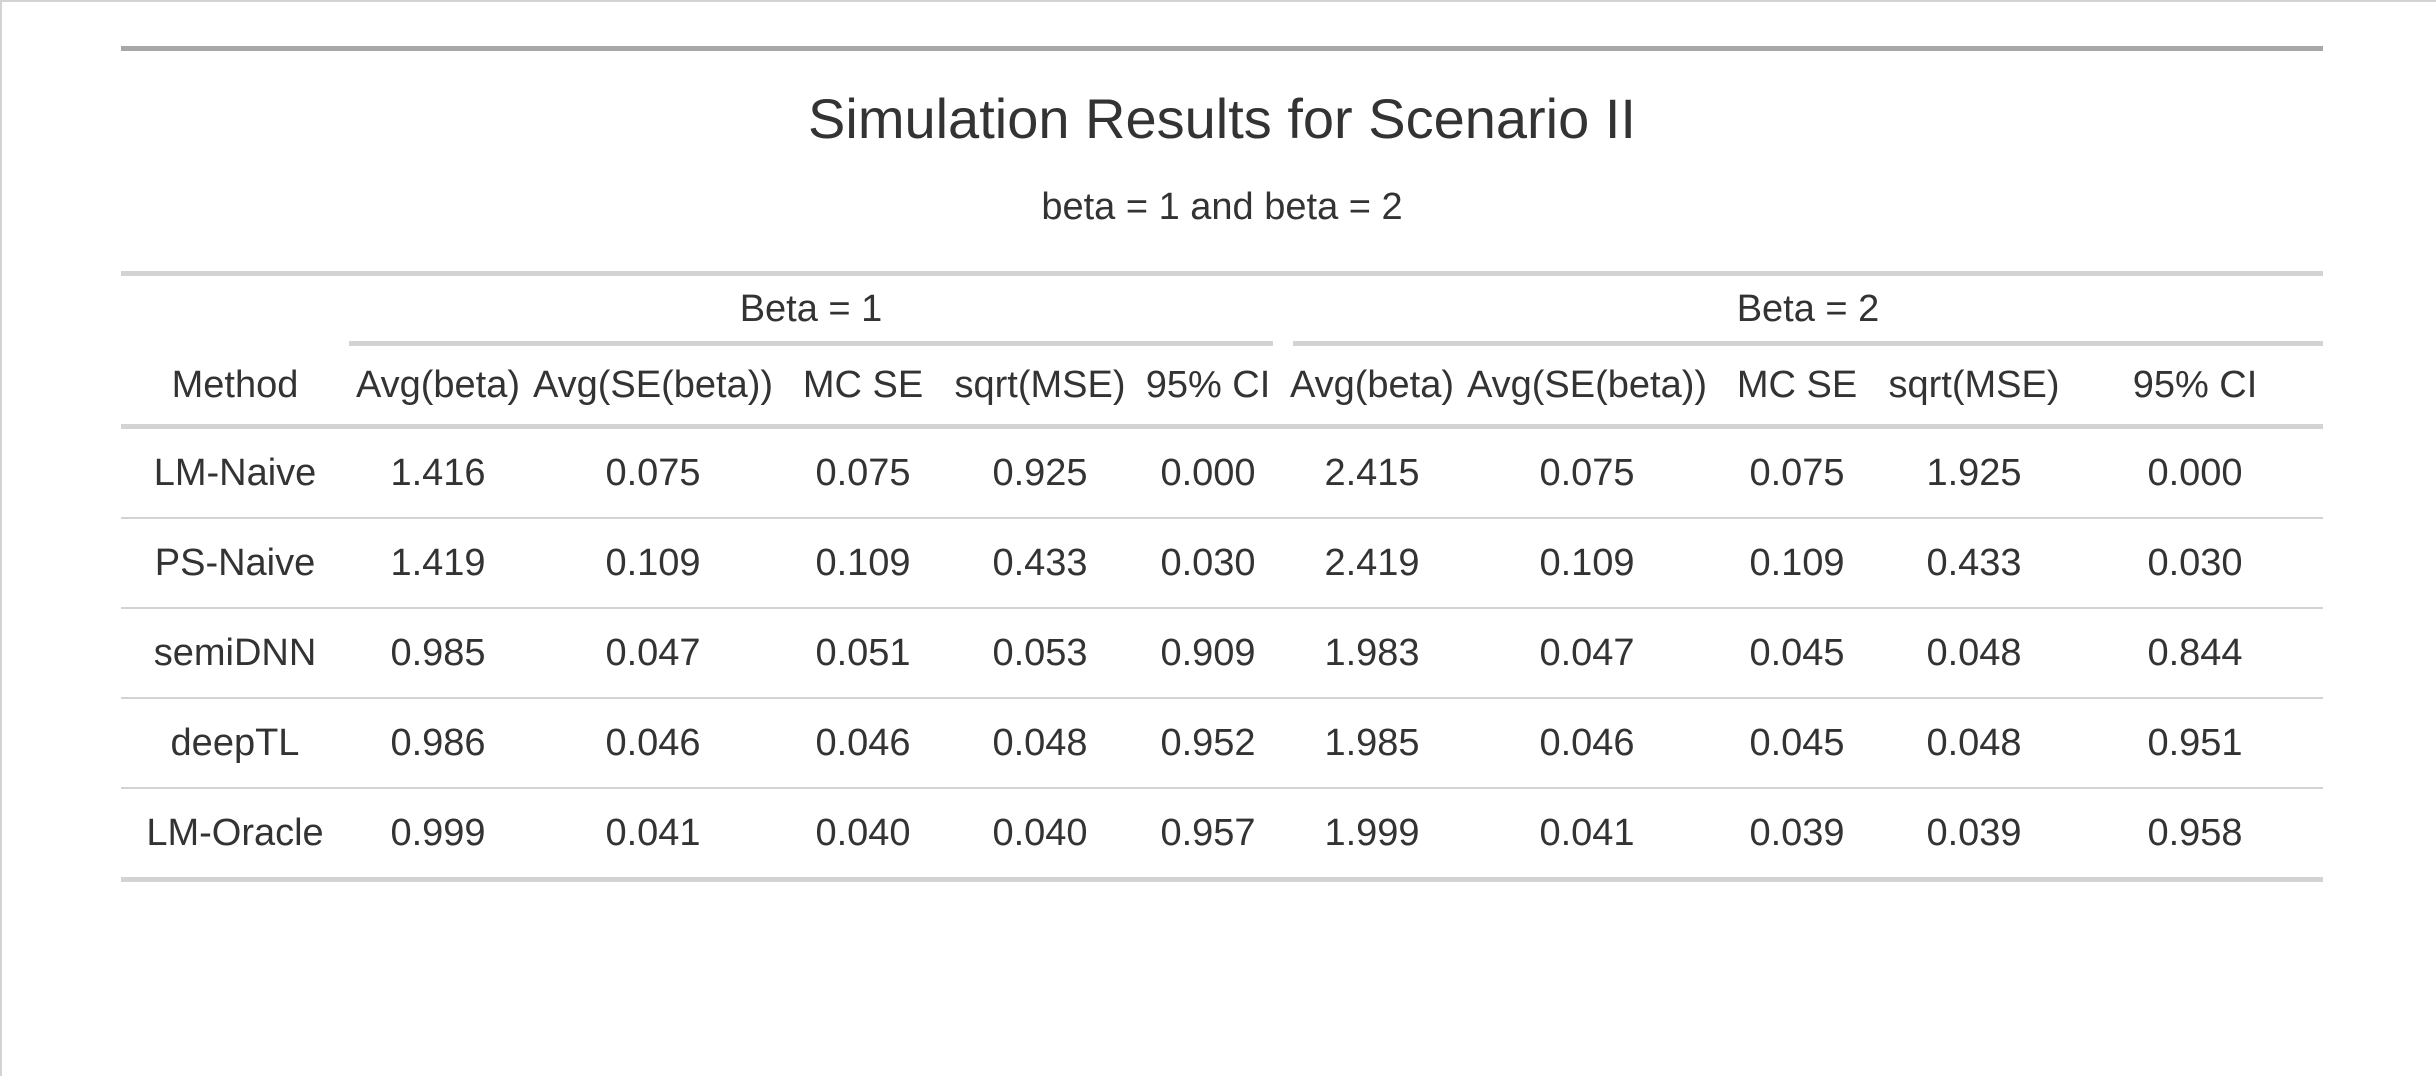  I want to click on column-header-avg-se-beta-1: Avg(SE(beta)), so click(653, 387).